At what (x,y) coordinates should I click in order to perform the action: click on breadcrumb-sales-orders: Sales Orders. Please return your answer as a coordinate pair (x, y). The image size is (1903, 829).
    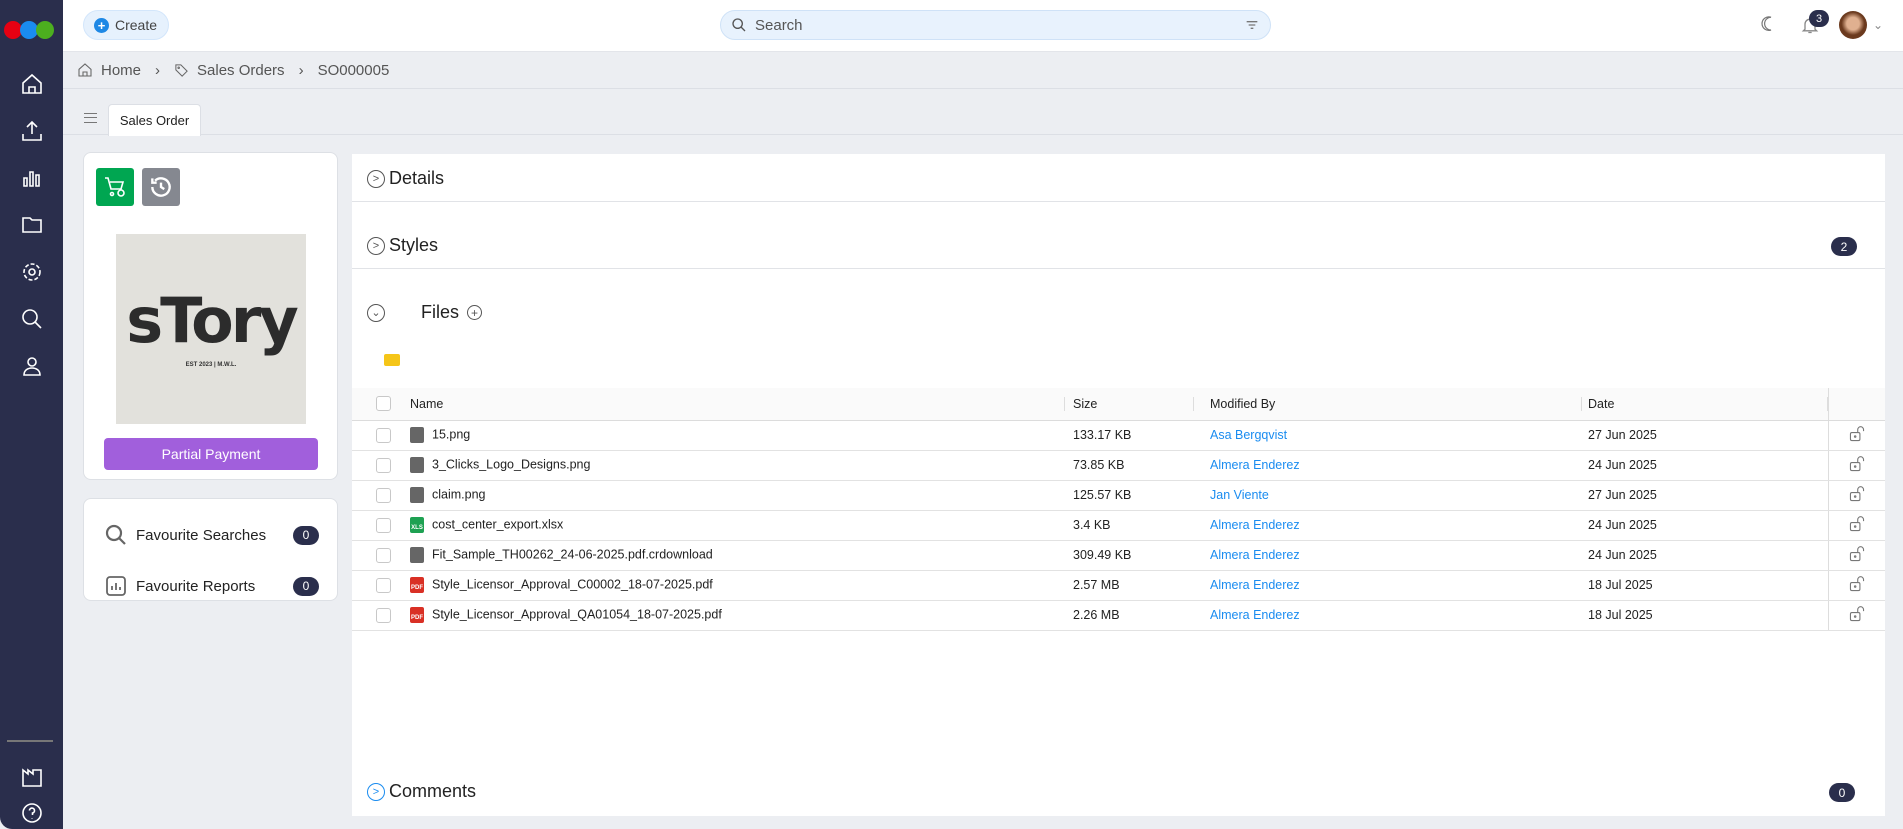
    Looking at the image, I should click on (241, 70).